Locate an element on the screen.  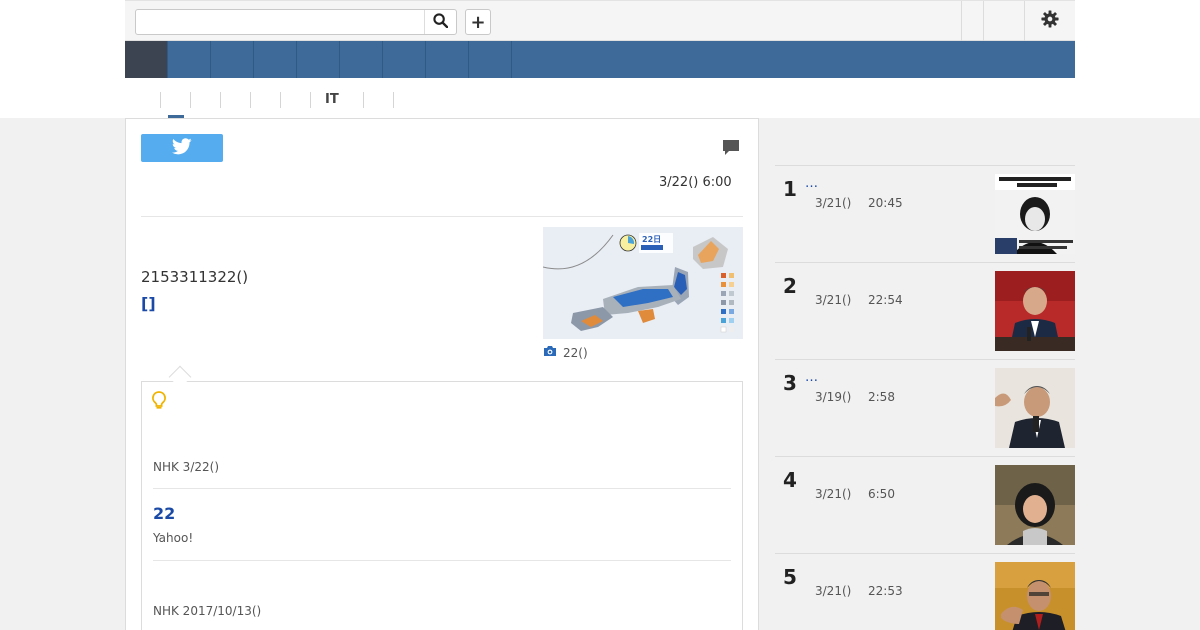
category-tabs: IT is located at coordinates (600, 98).